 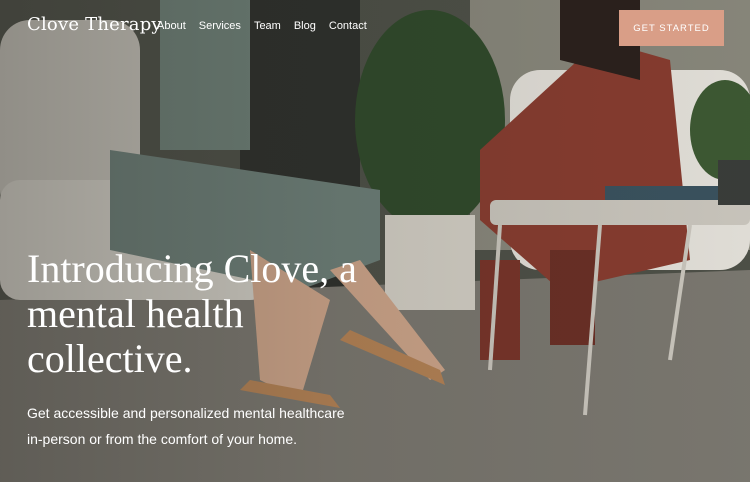 What do you see at coordinates (671, 28) in the screenshot?
I see `get-started-button: GET STARTED` at bounding box center [671, 28].